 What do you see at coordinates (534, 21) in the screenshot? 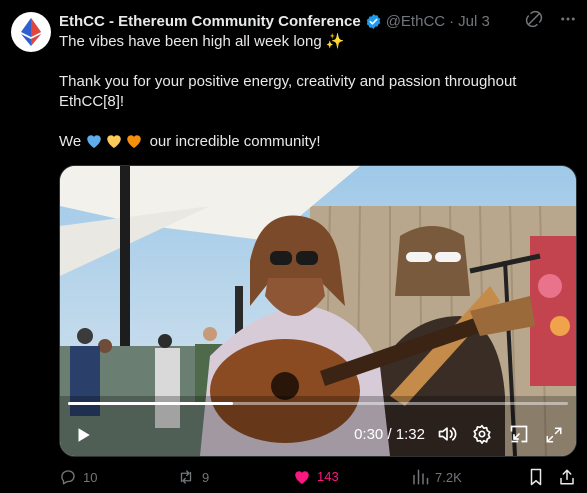
I see `grok-icon` at bounding box center [534, 21].